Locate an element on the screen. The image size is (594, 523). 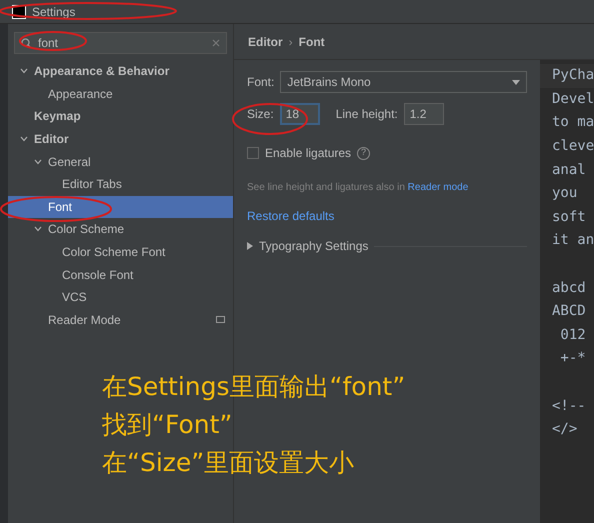
caption-text: 找到“Font” is located at coordinates (167, 425).